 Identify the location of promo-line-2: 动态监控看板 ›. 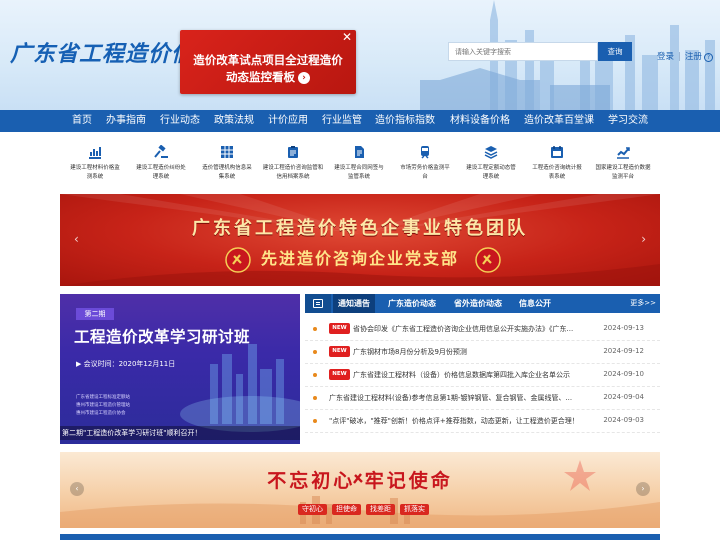
(268, 77).